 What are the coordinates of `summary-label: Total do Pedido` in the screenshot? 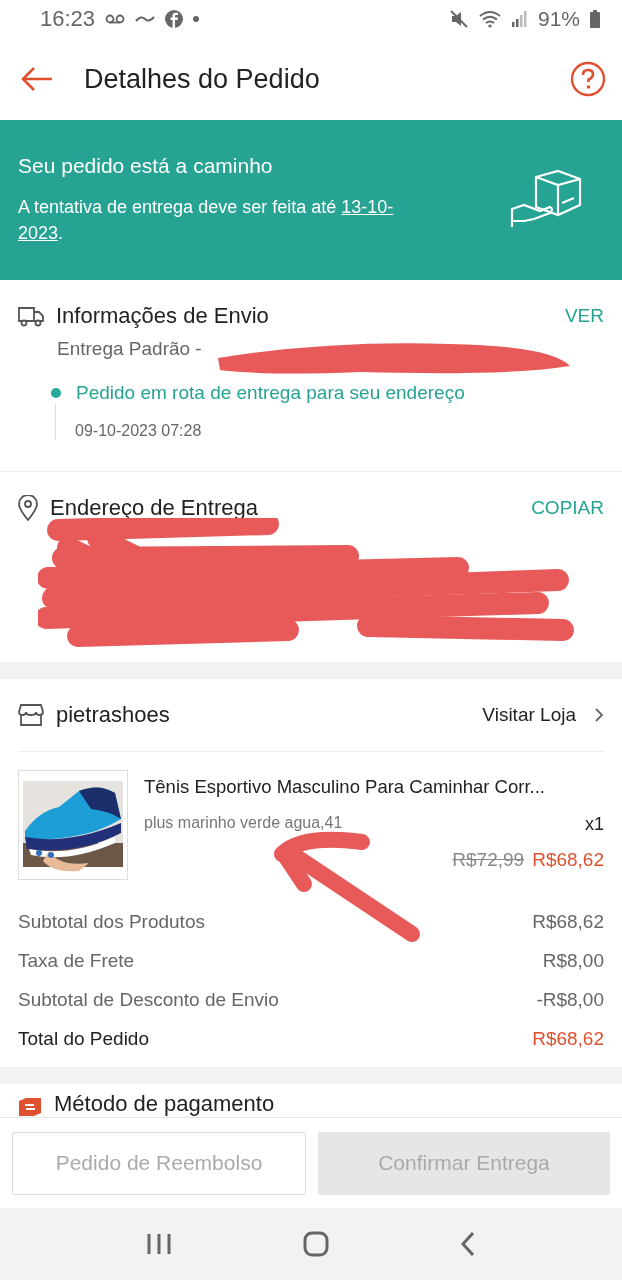 It's located at (83, 1038).